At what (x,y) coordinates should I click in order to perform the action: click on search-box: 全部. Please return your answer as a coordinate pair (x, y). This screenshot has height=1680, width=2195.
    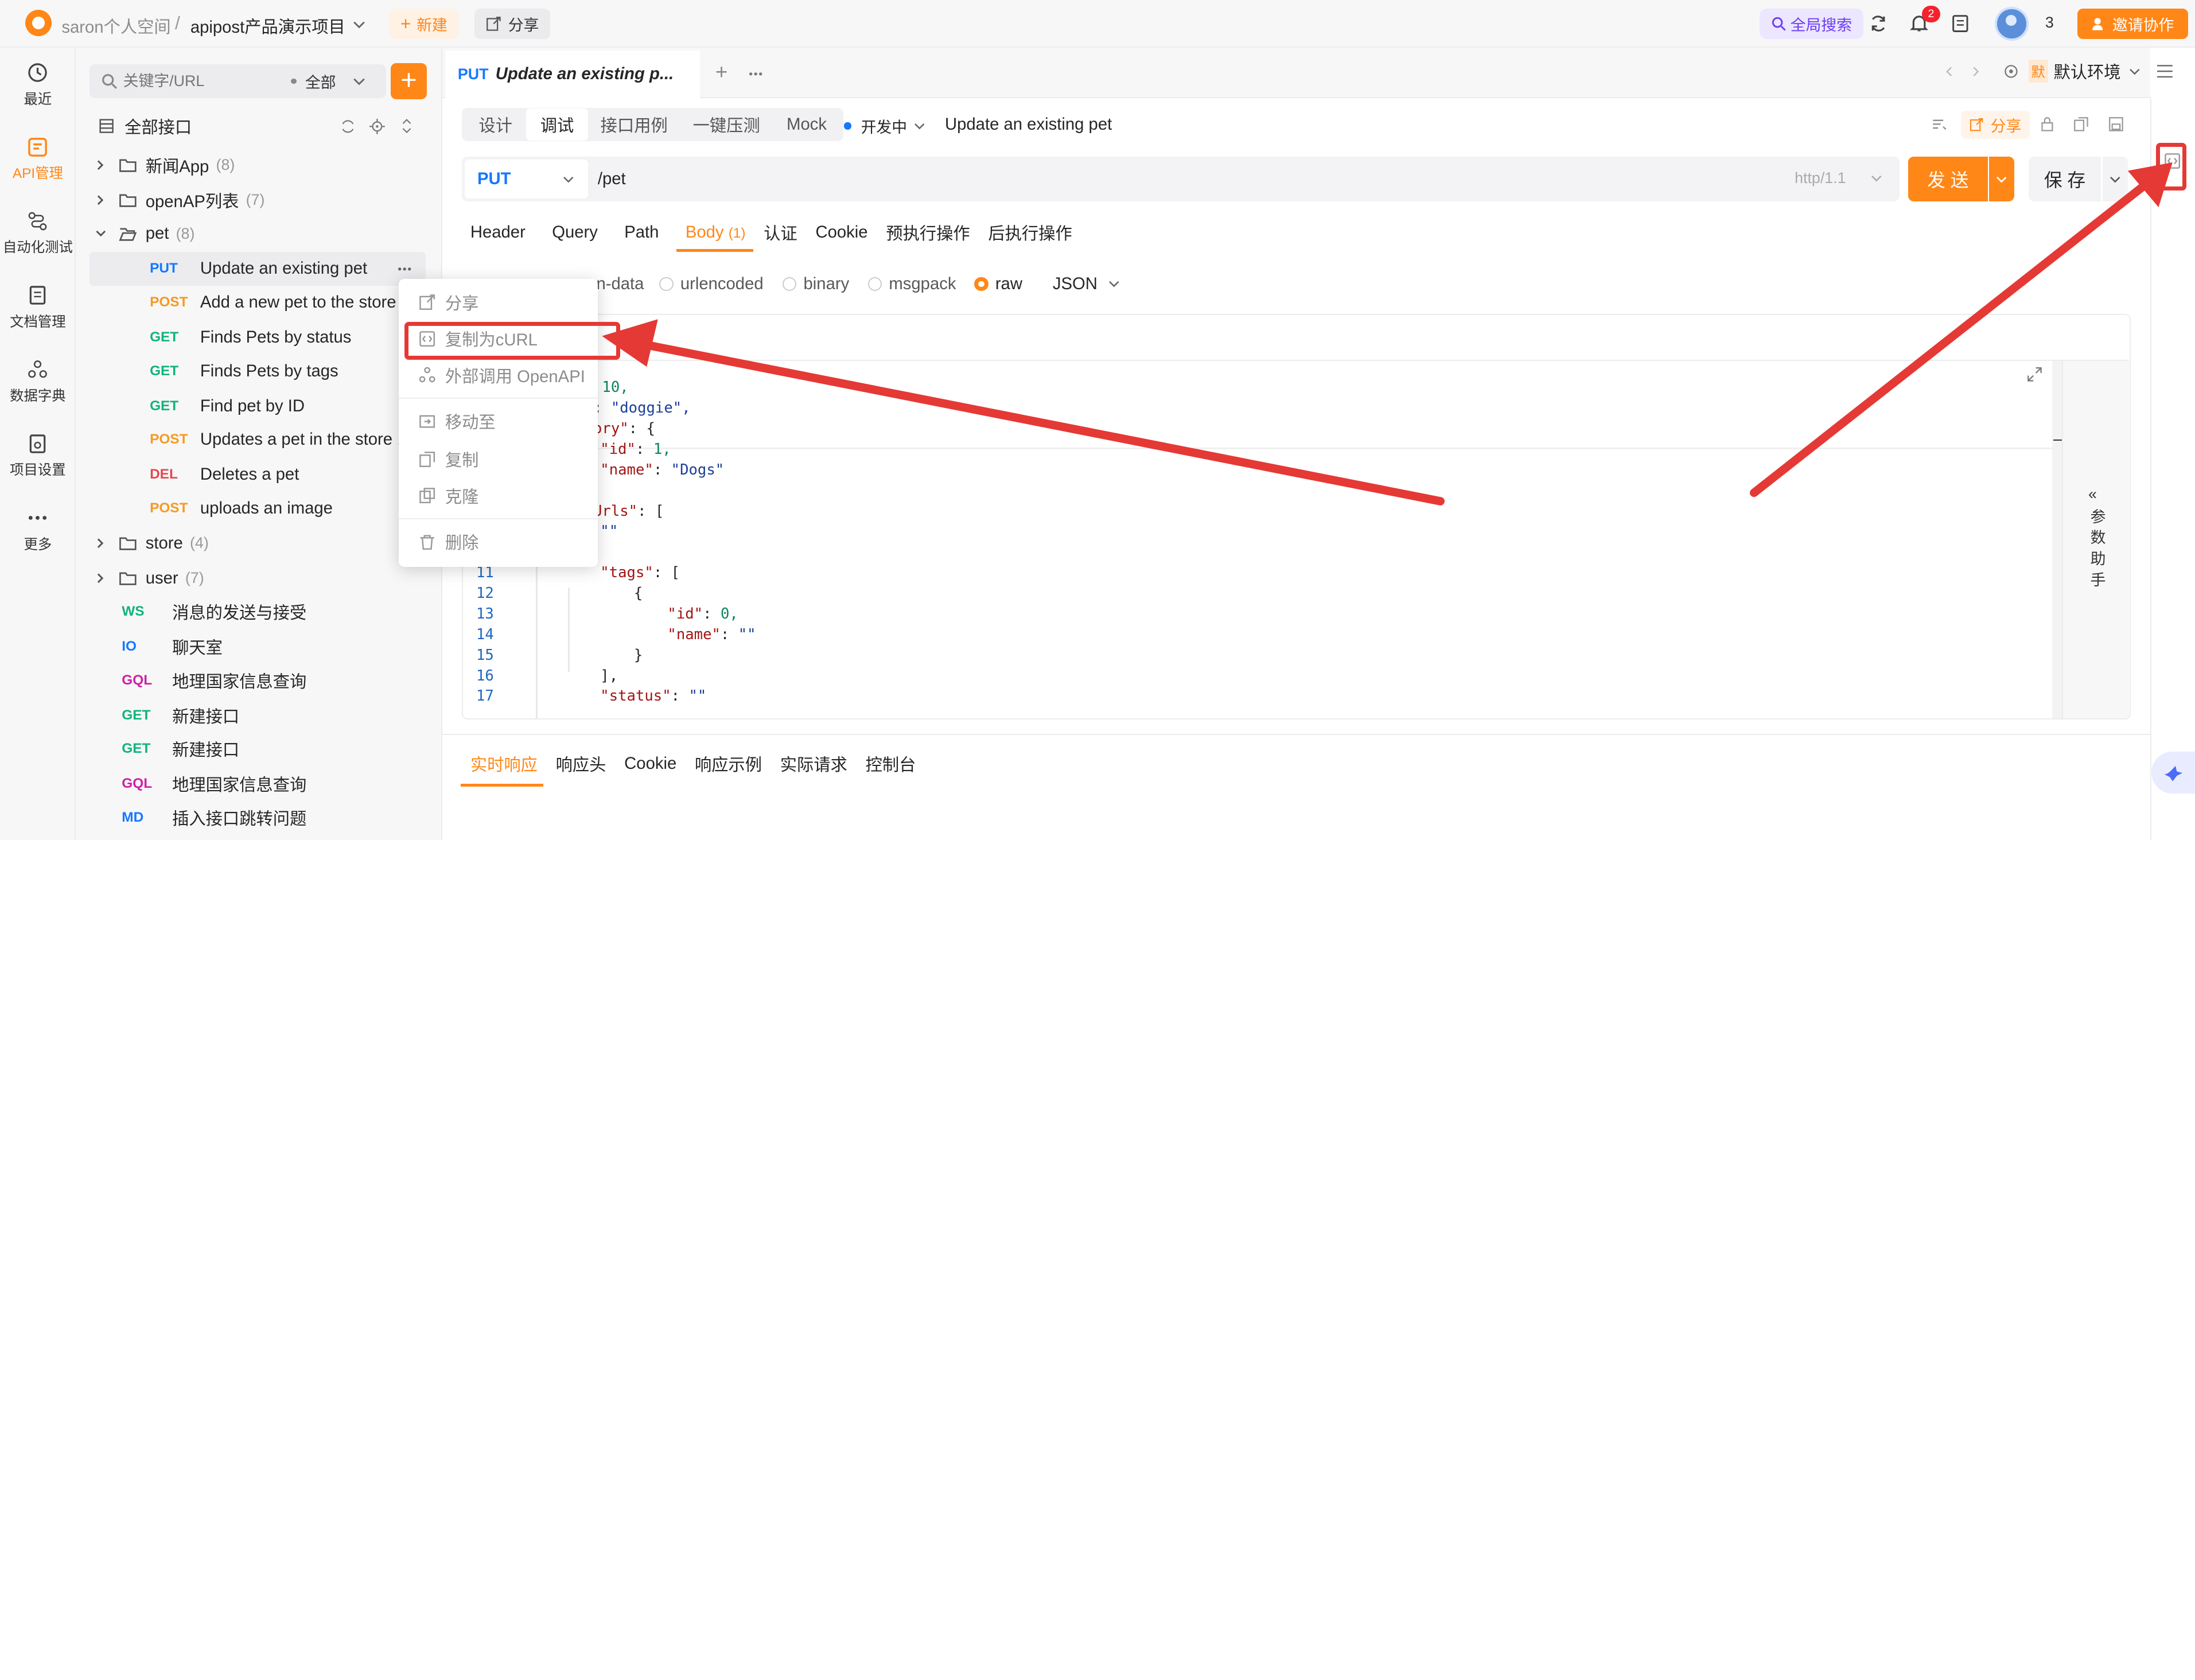
    Looking at the image, I should click on (238, 81).